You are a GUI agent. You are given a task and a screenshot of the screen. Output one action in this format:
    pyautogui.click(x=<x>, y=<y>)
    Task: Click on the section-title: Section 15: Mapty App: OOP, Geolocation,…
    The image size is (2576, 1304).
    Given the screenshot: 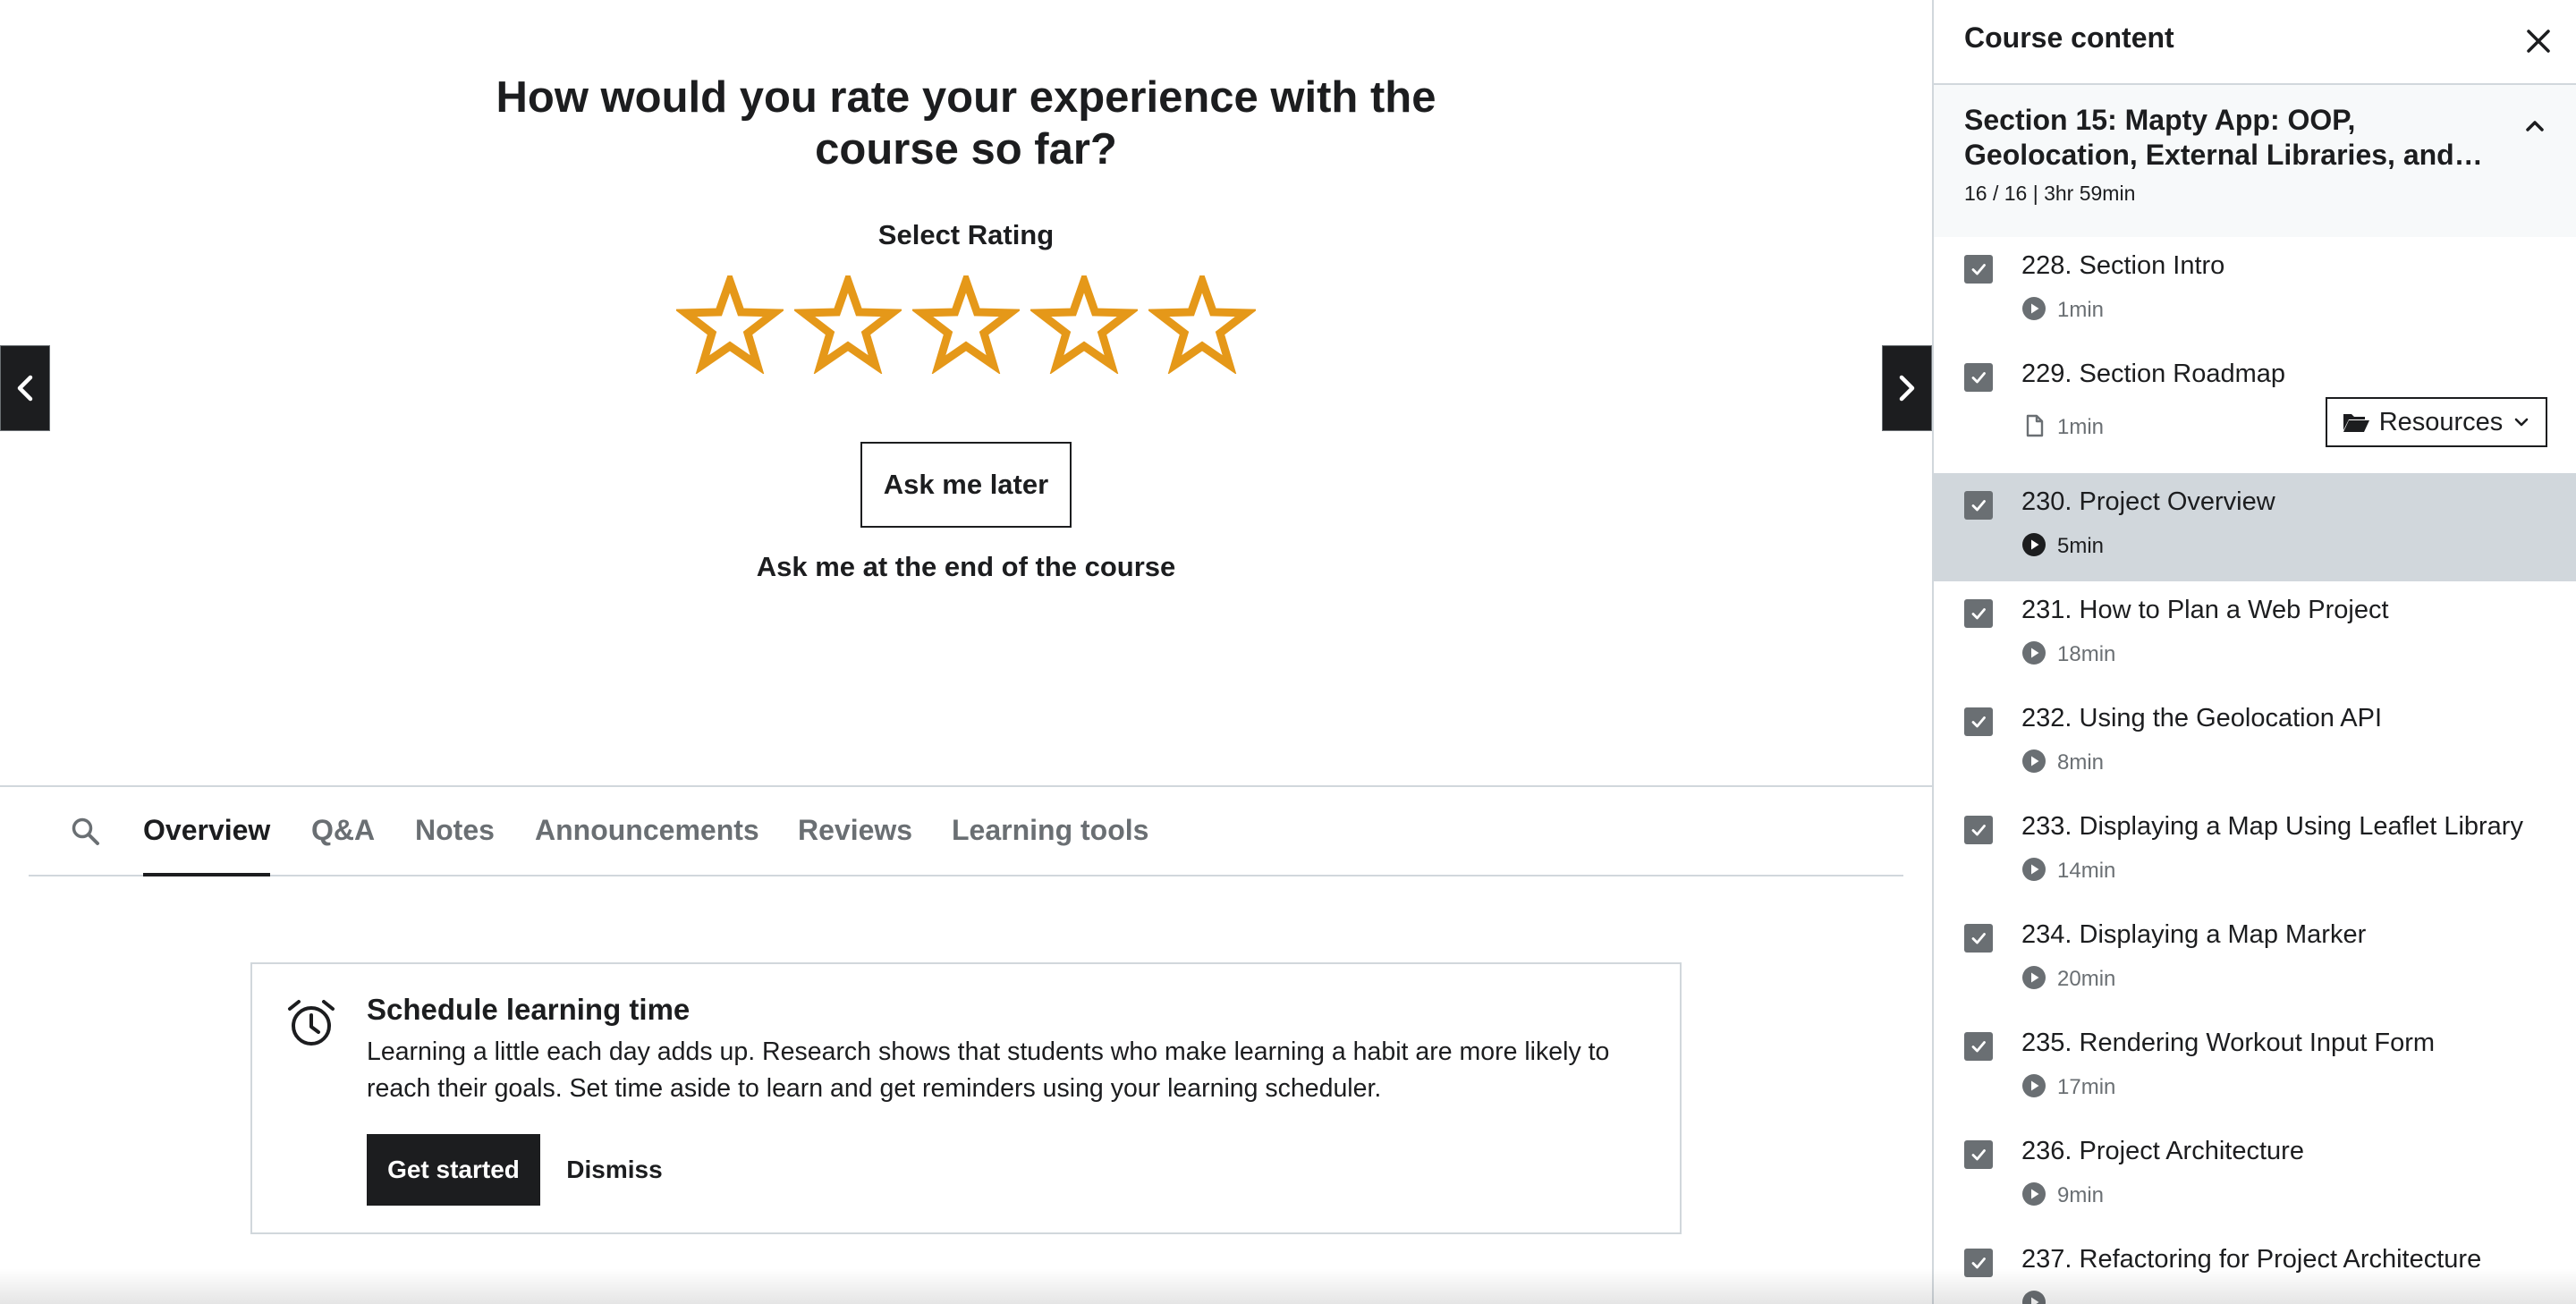 What is the action you would take?
    pyautogui.click(x=2223, y=137)
    